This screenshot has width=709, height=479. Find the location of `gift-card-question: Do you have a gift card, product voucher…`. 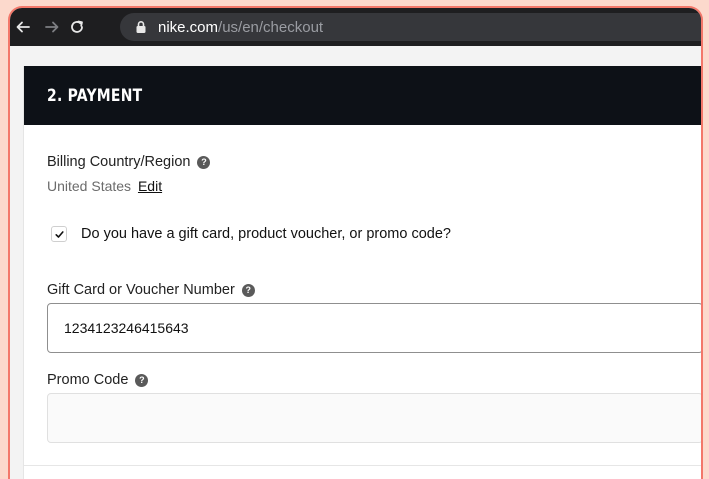

gift-card-question: Do you have a gift card, product voucher… is located at coordinates (266, 234).